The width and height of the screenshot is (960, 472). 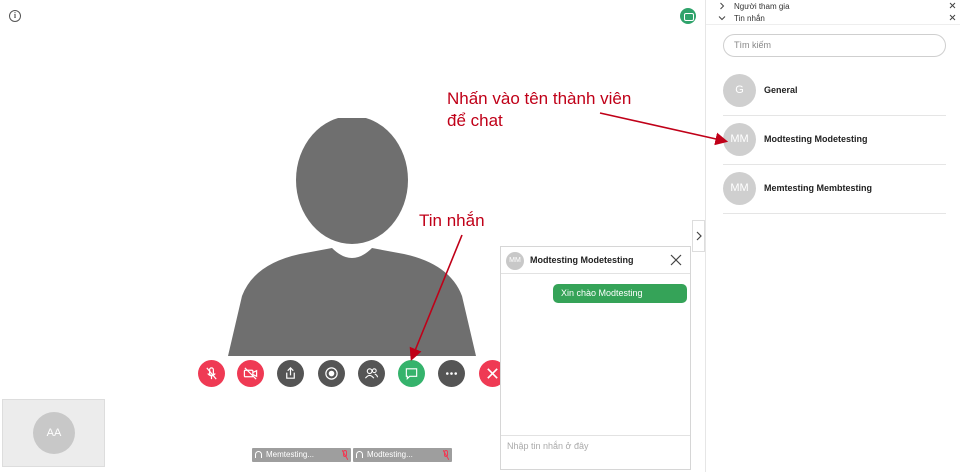 What do you see at coordinates (582, 260) in the screenshot?
I see `chat-title: Modtesting Modetesting` at bounding box center [582, 260].